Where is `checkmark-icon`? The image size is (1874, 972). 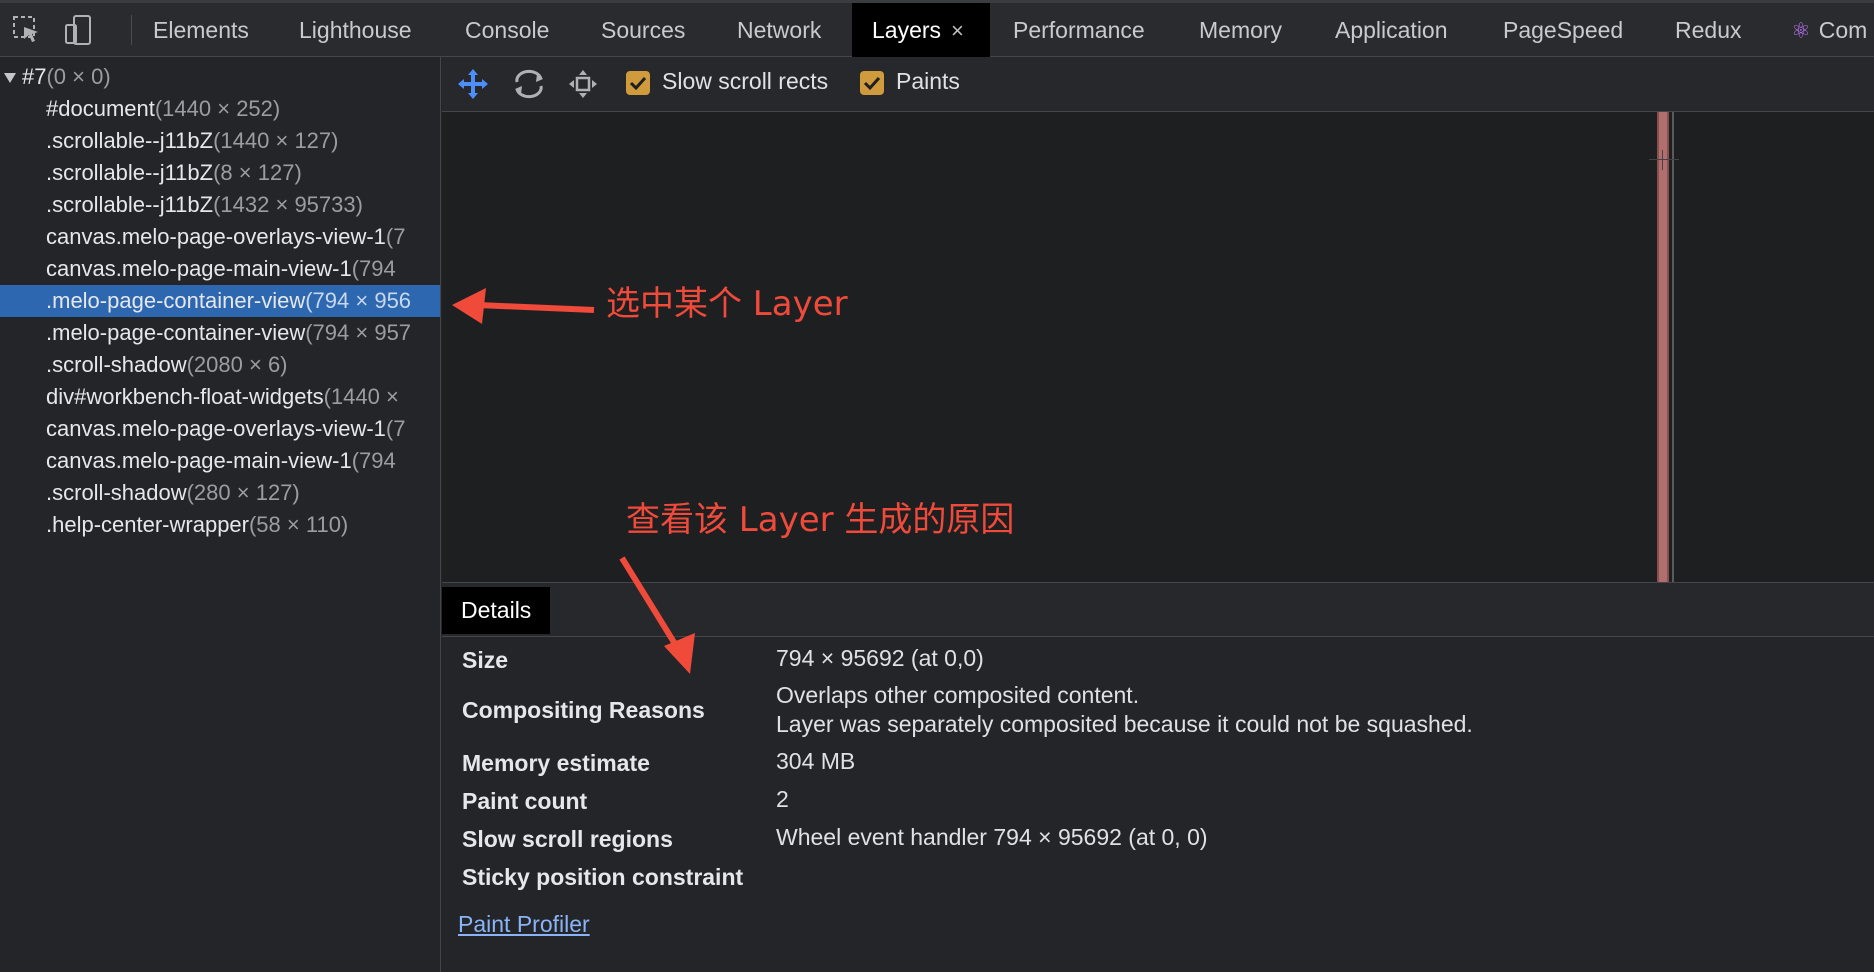 checkmark-icon is located at coordinates (872, 83).